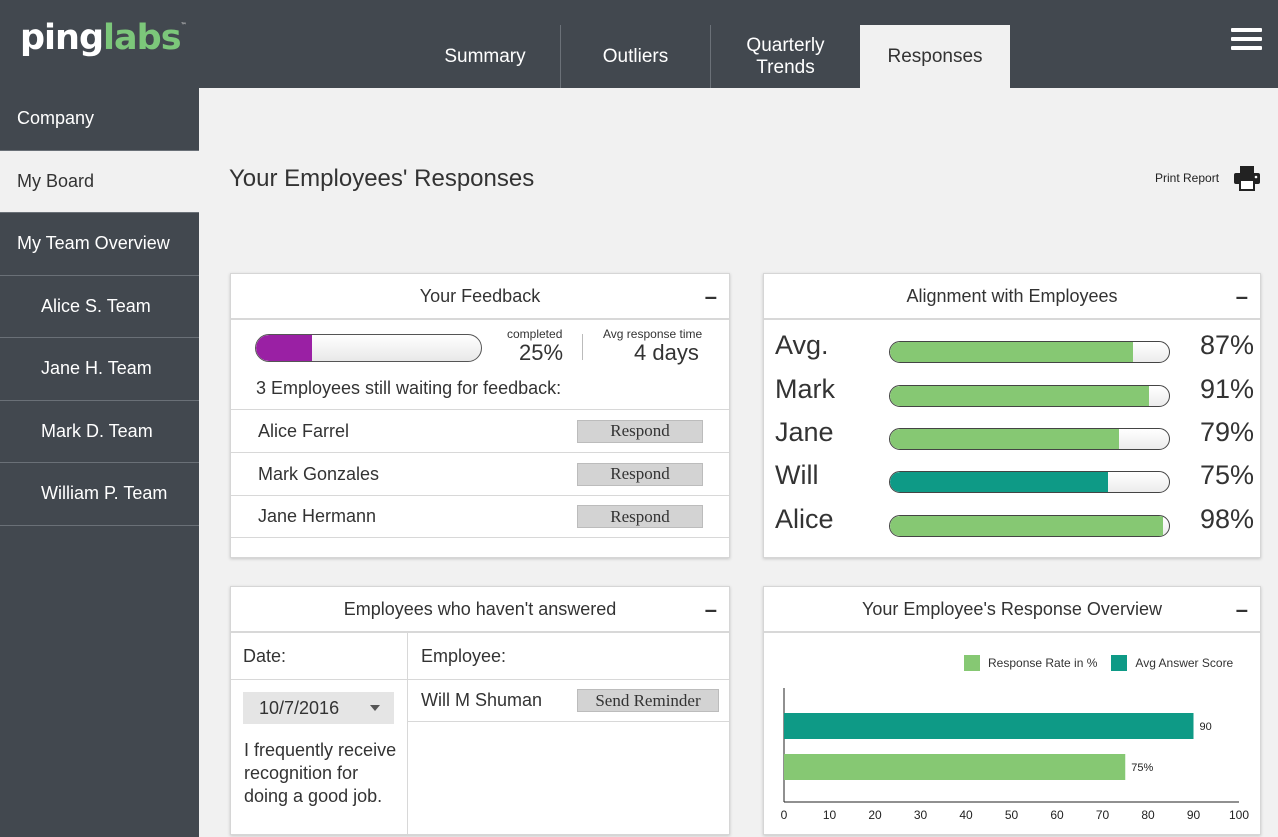  I want to click on employee-column: Employee: Will M Shuman Send Reminder, so click(568, 733).